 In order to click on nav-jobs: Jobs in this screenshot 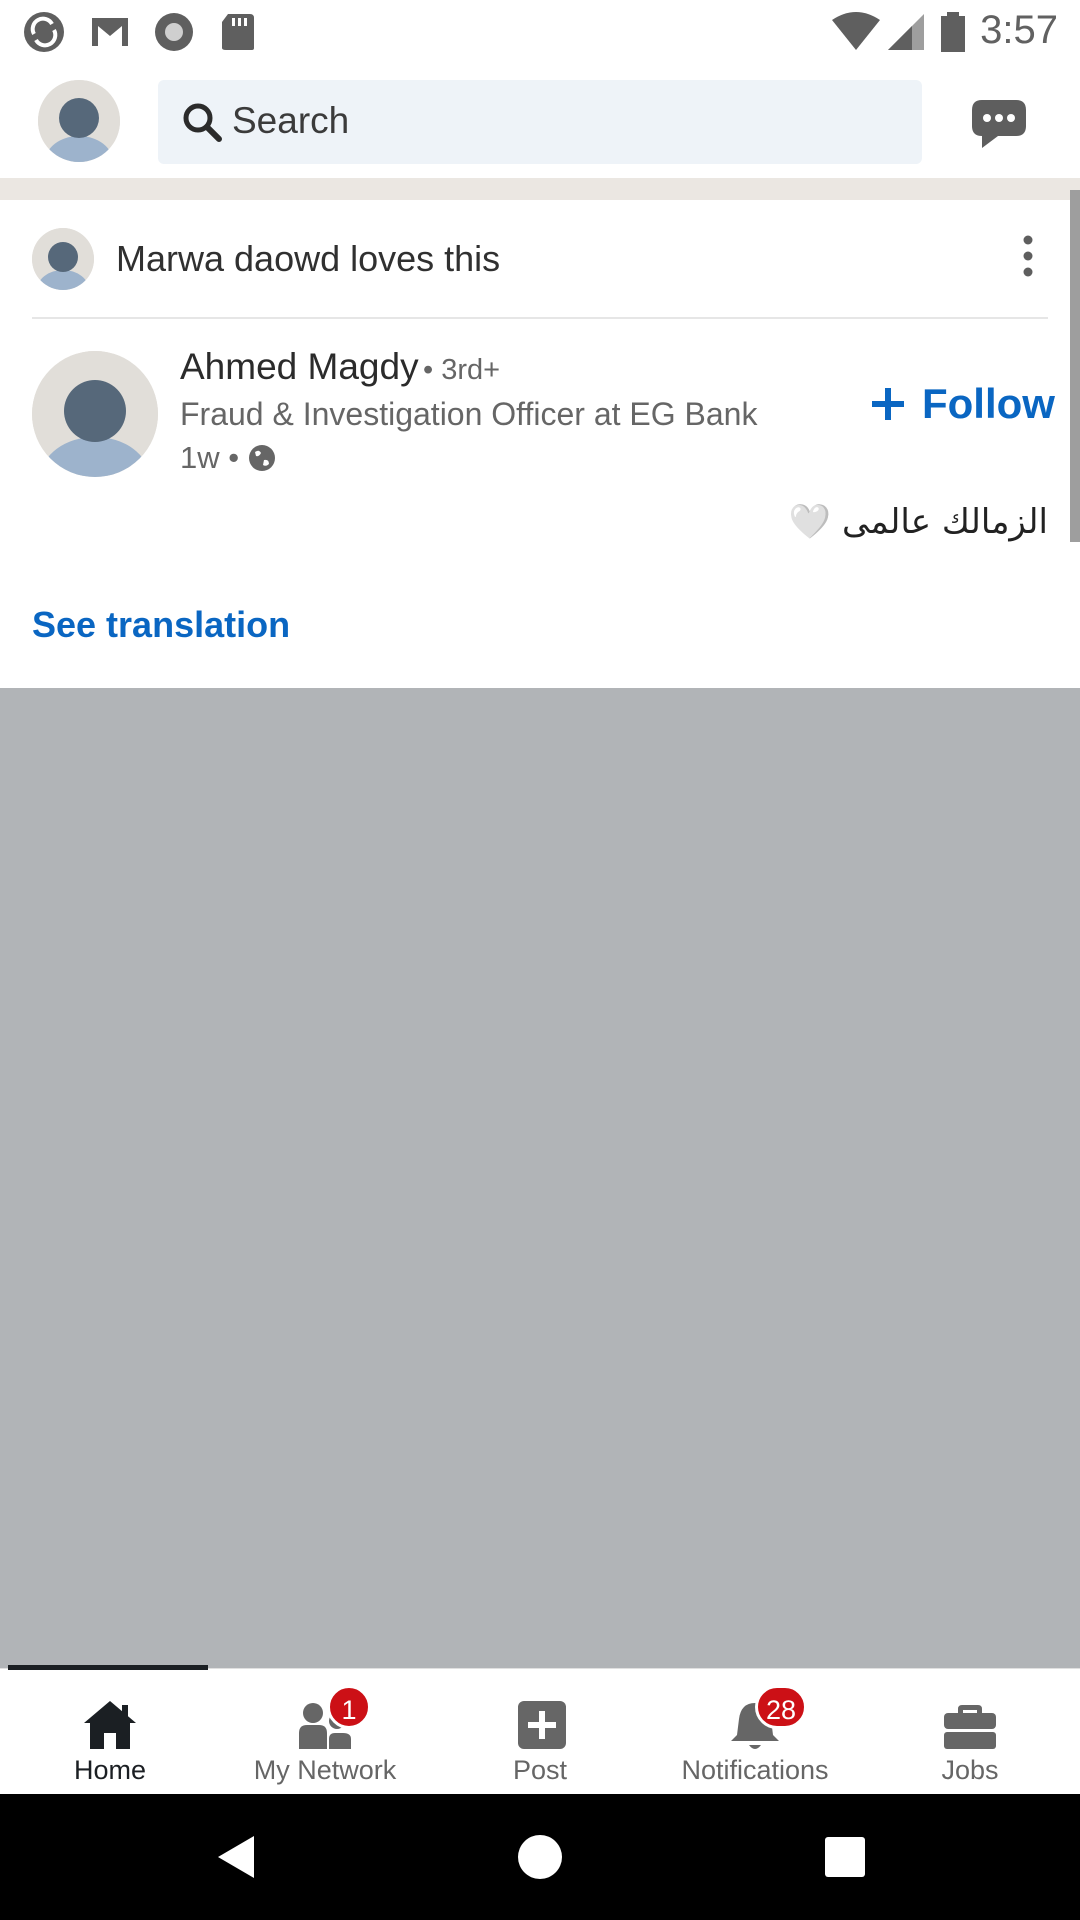, I will do `click(970, 1732)`.